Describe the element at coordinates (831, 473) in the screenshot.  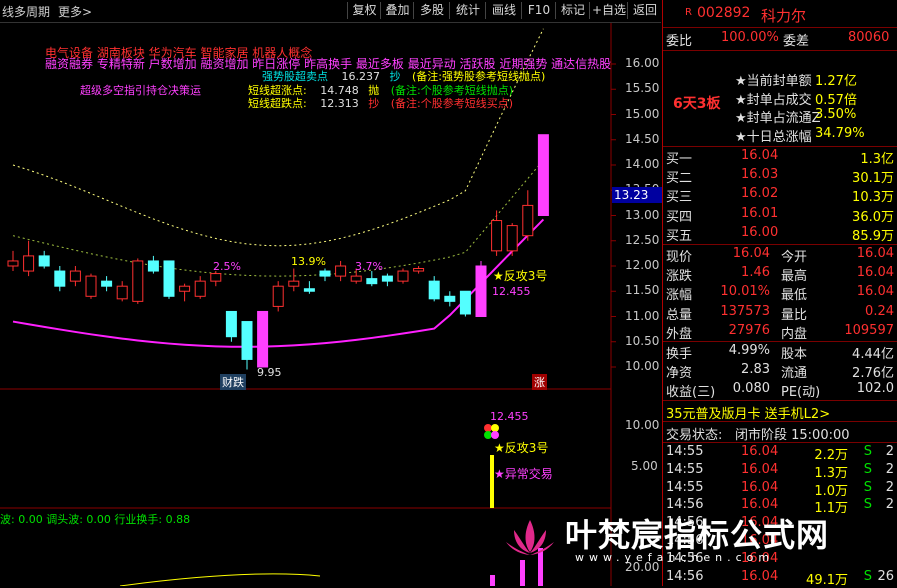
I see `tick-volume: 1.3万` at that location.